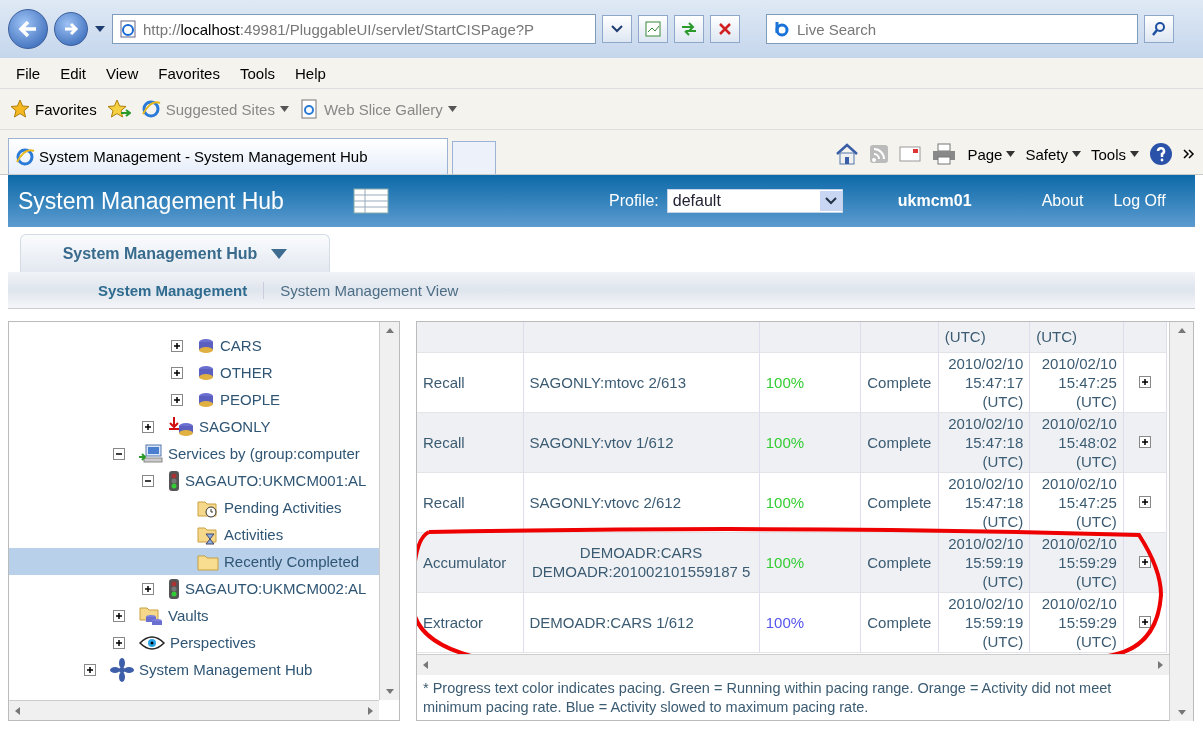  Describe the element at coordinates (1189, 154) in the screenshot. I see `overflow-icon` at that location.